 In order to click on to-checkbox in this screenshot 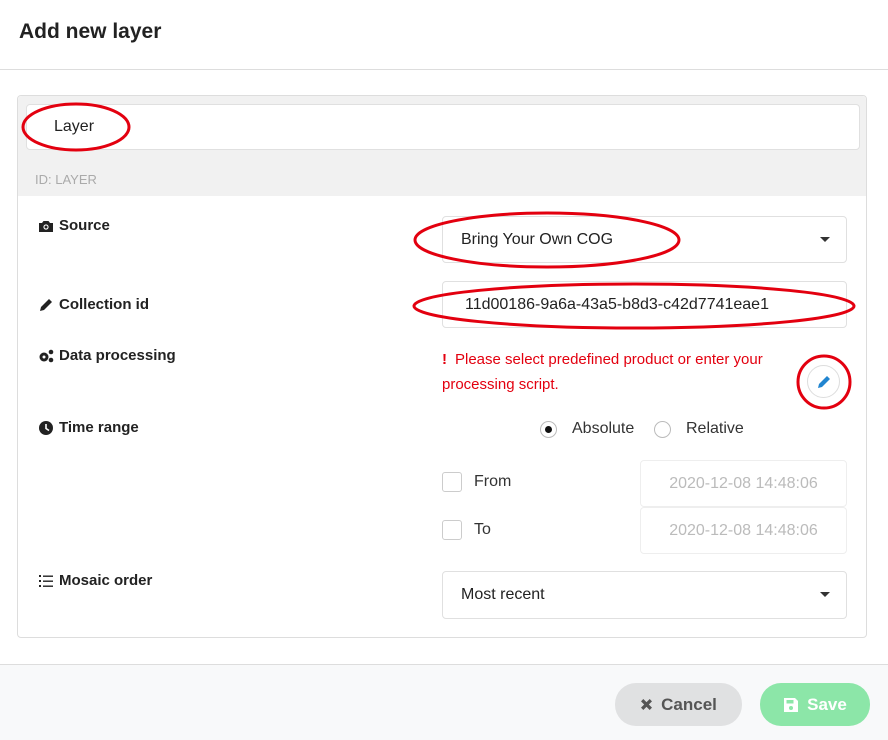, I will do `click(452, 530)`.